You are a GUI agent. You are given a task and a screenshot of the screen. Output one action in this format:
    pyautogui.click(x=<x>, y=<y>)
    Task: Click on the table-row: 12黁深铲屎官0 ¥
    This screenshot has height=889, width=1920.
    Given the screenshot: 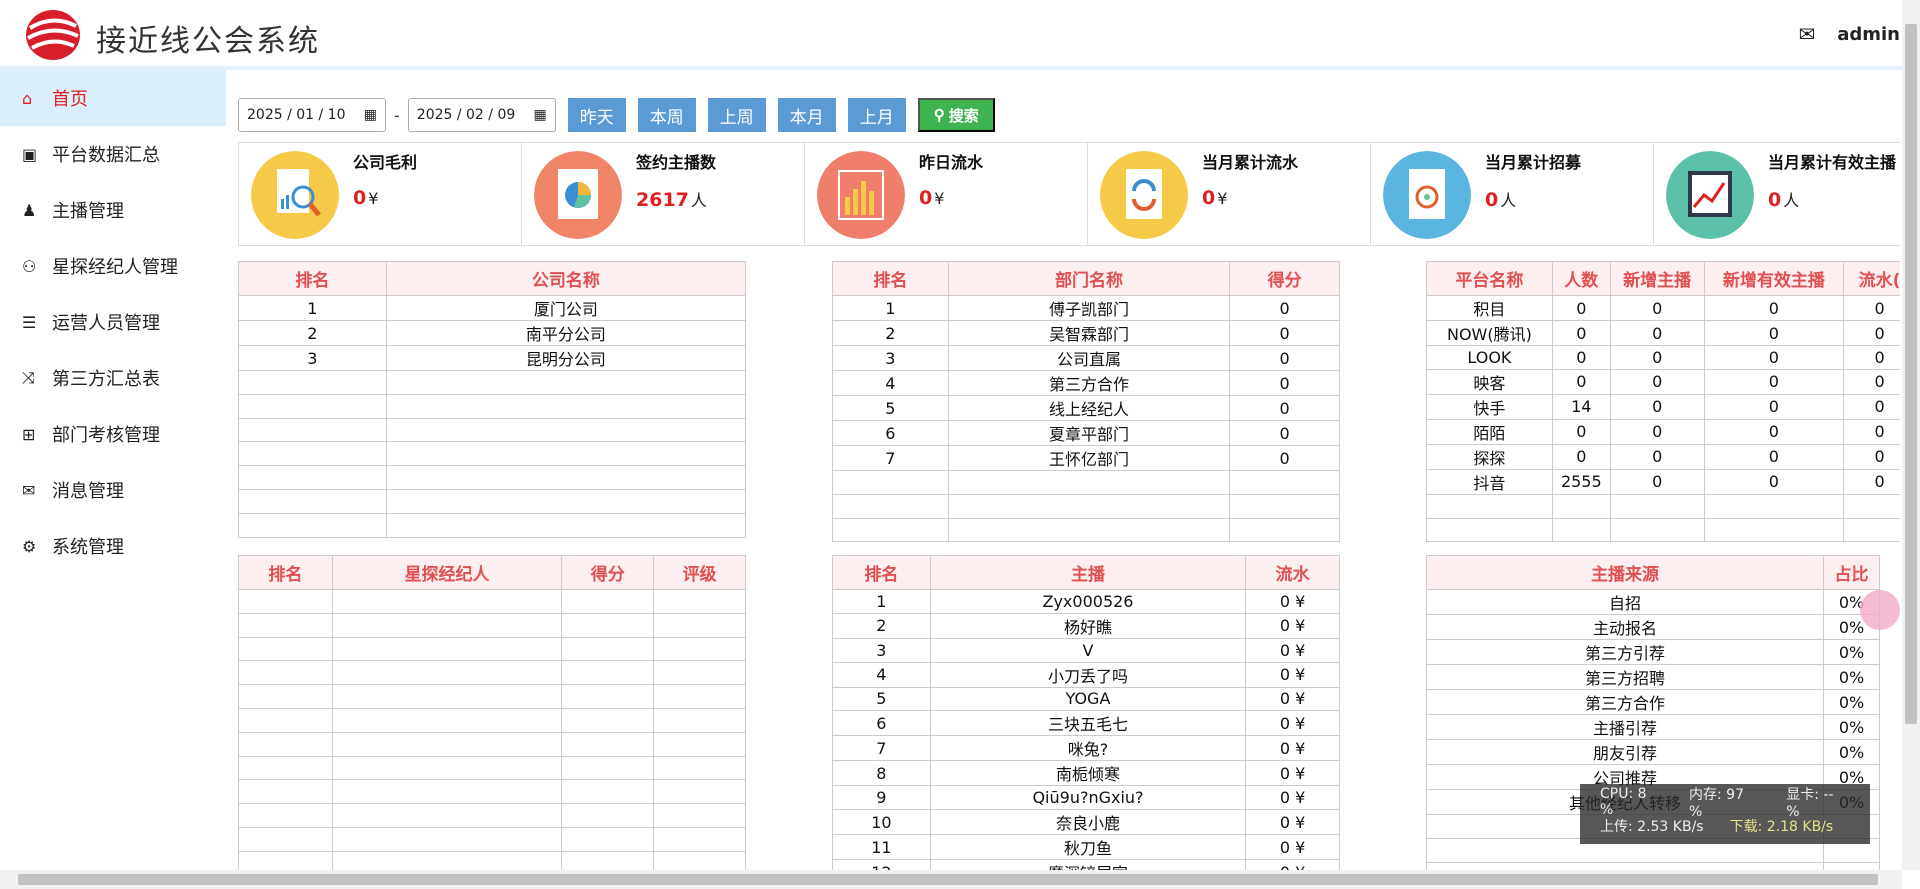 What is the action you would take?
    pyautogui.click(x=1086, y=864)
    